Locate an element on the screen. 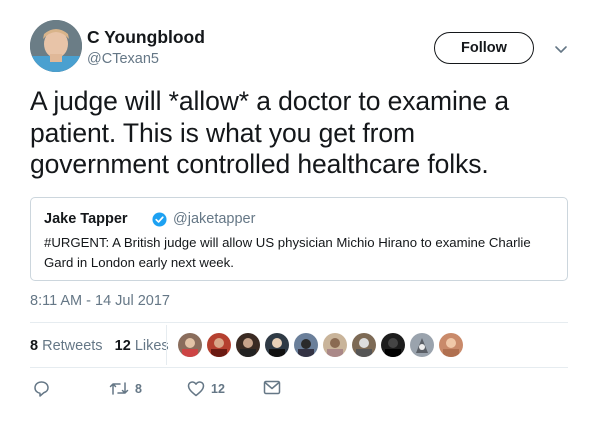  avatar is located at coordinates (56, 46).